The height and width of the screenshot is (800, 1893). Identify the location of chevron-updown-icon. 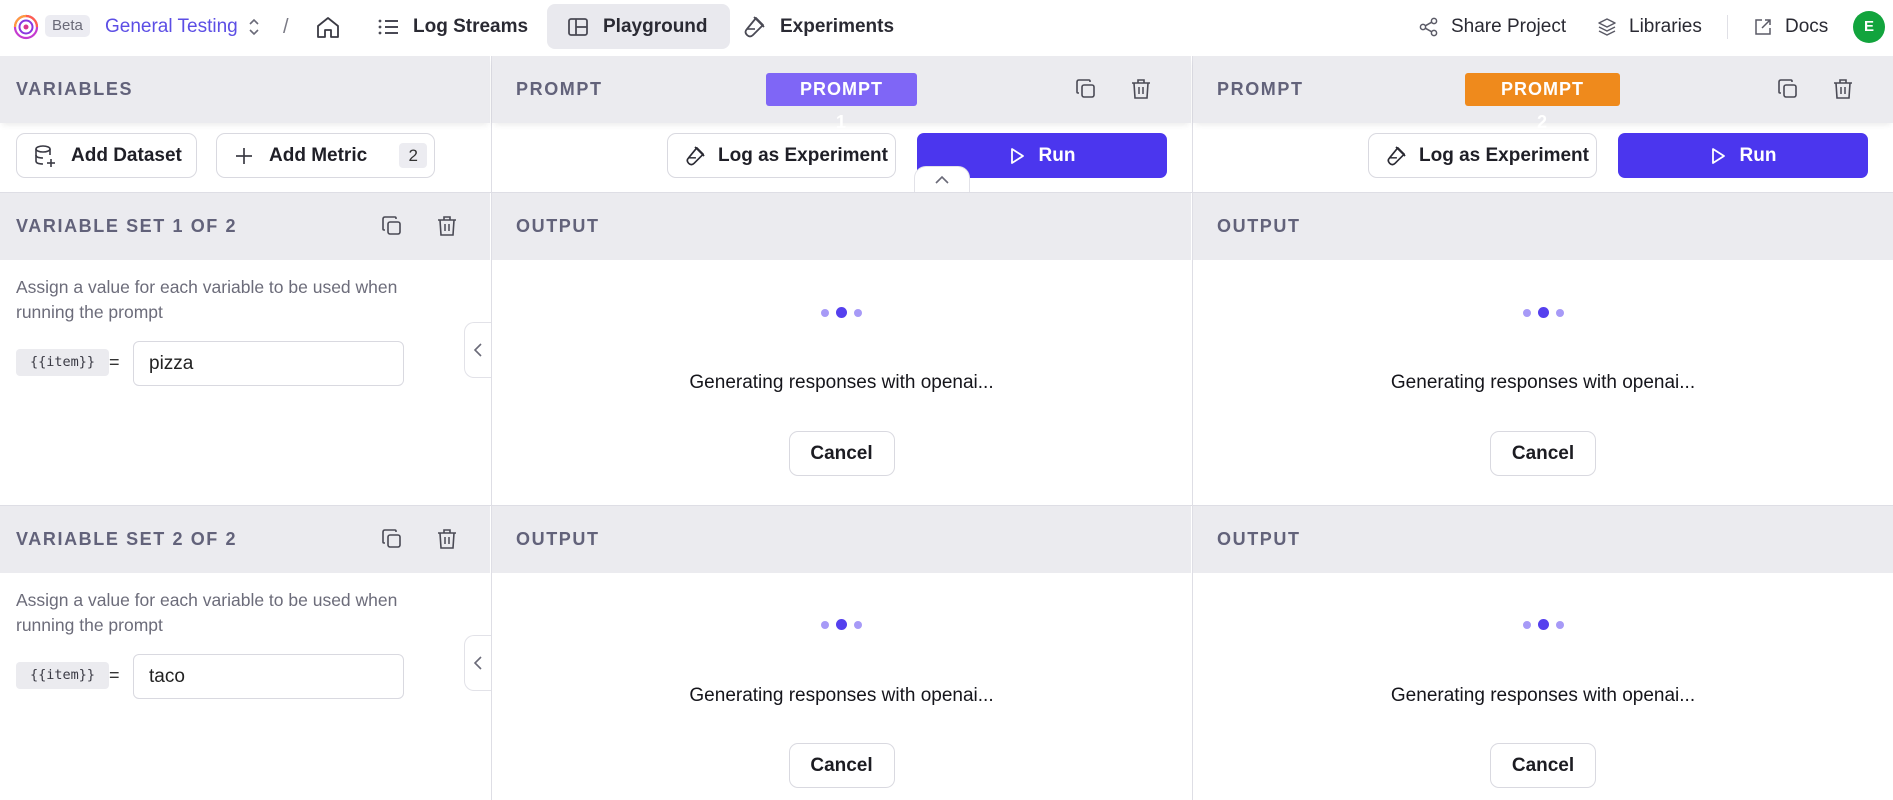
(254, 27).